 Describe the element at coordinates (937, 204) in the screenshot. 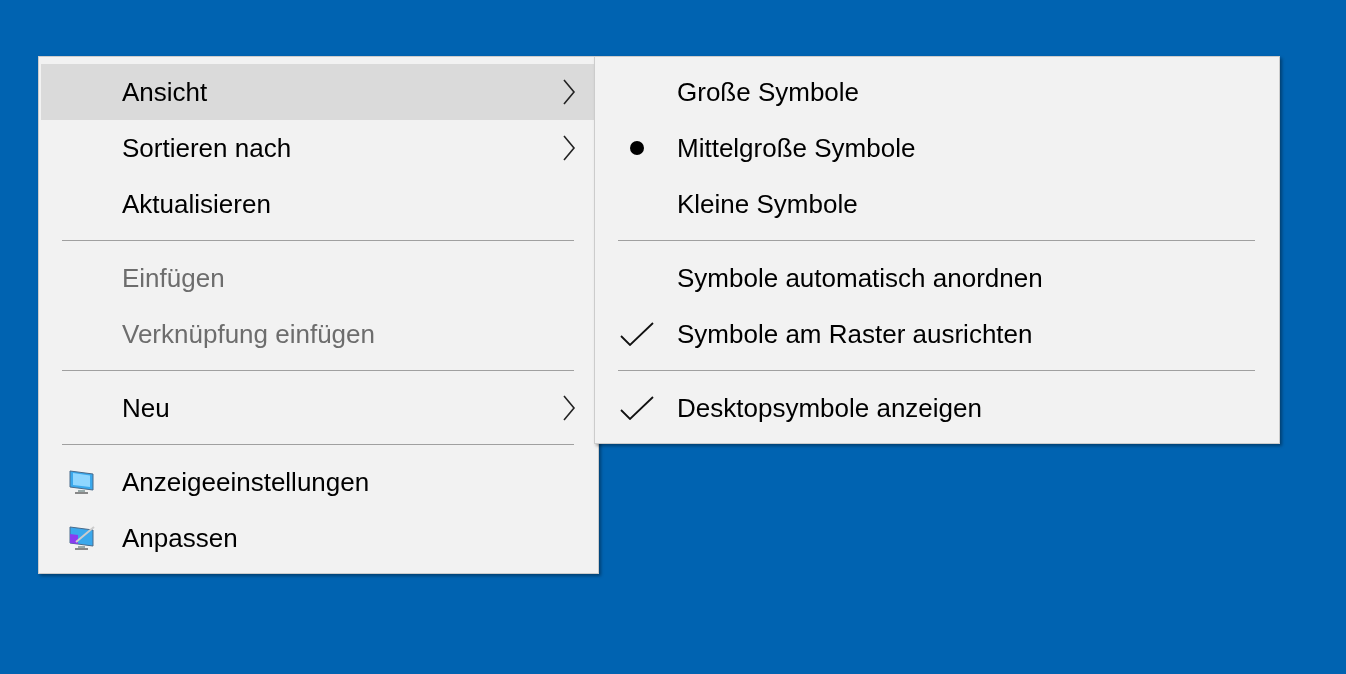

I see `menu-item: Kleine Symbole` at that location.